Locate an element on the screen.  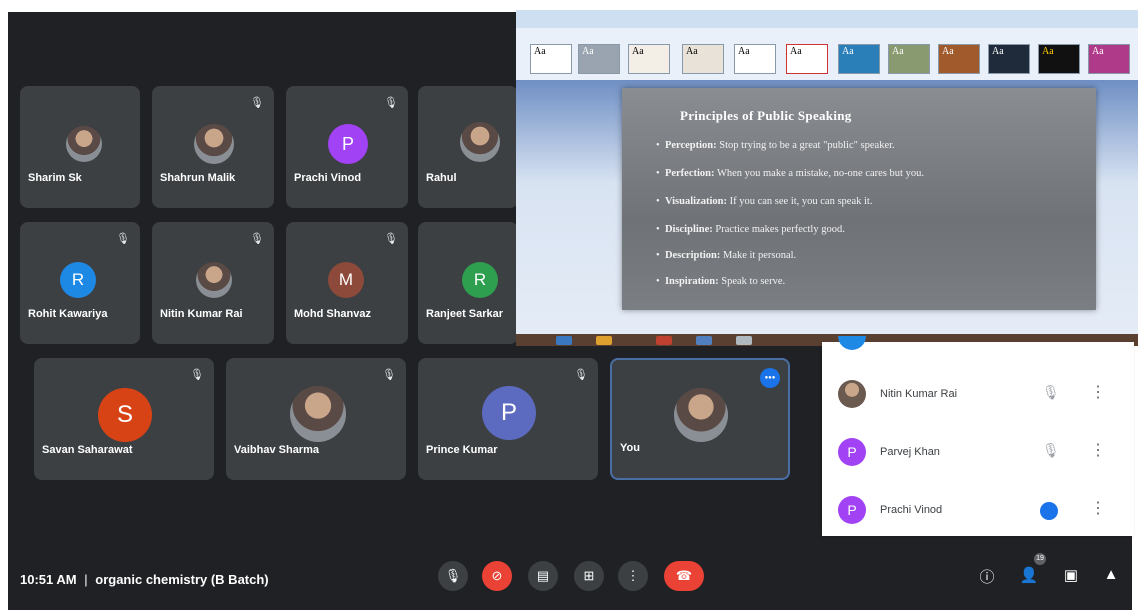
slide-bullet: • Inspiration: Speak to serve. is located at coordinates (721, 281).